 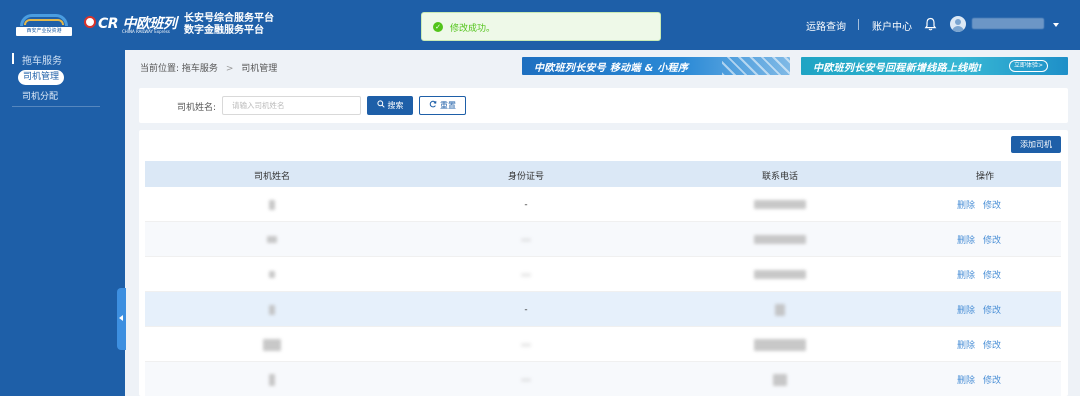 I want to click on platform-title: 长安号综合服务平台 数字金融服务平台, so click(x=229, y=25).